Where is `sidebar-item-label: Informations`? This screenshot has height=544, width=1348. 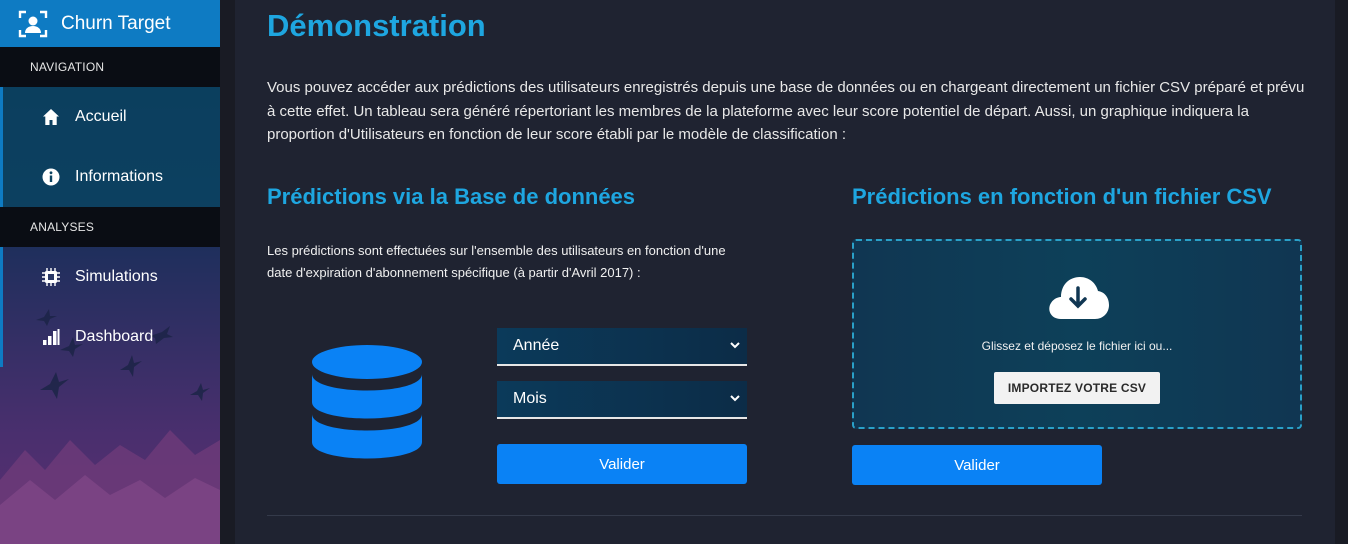
sidebar-item-label: Informations is located at coordinates (119, 176).